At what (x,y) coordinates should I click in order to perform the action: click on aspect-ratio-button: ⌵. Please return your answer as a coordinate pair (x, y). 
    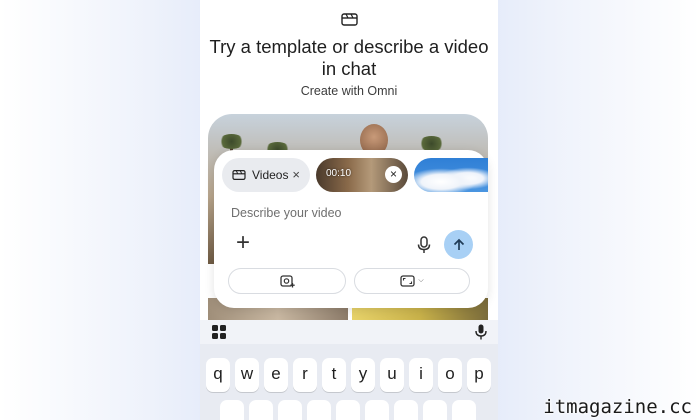
    Looking at the image, I should click on (412, 281).